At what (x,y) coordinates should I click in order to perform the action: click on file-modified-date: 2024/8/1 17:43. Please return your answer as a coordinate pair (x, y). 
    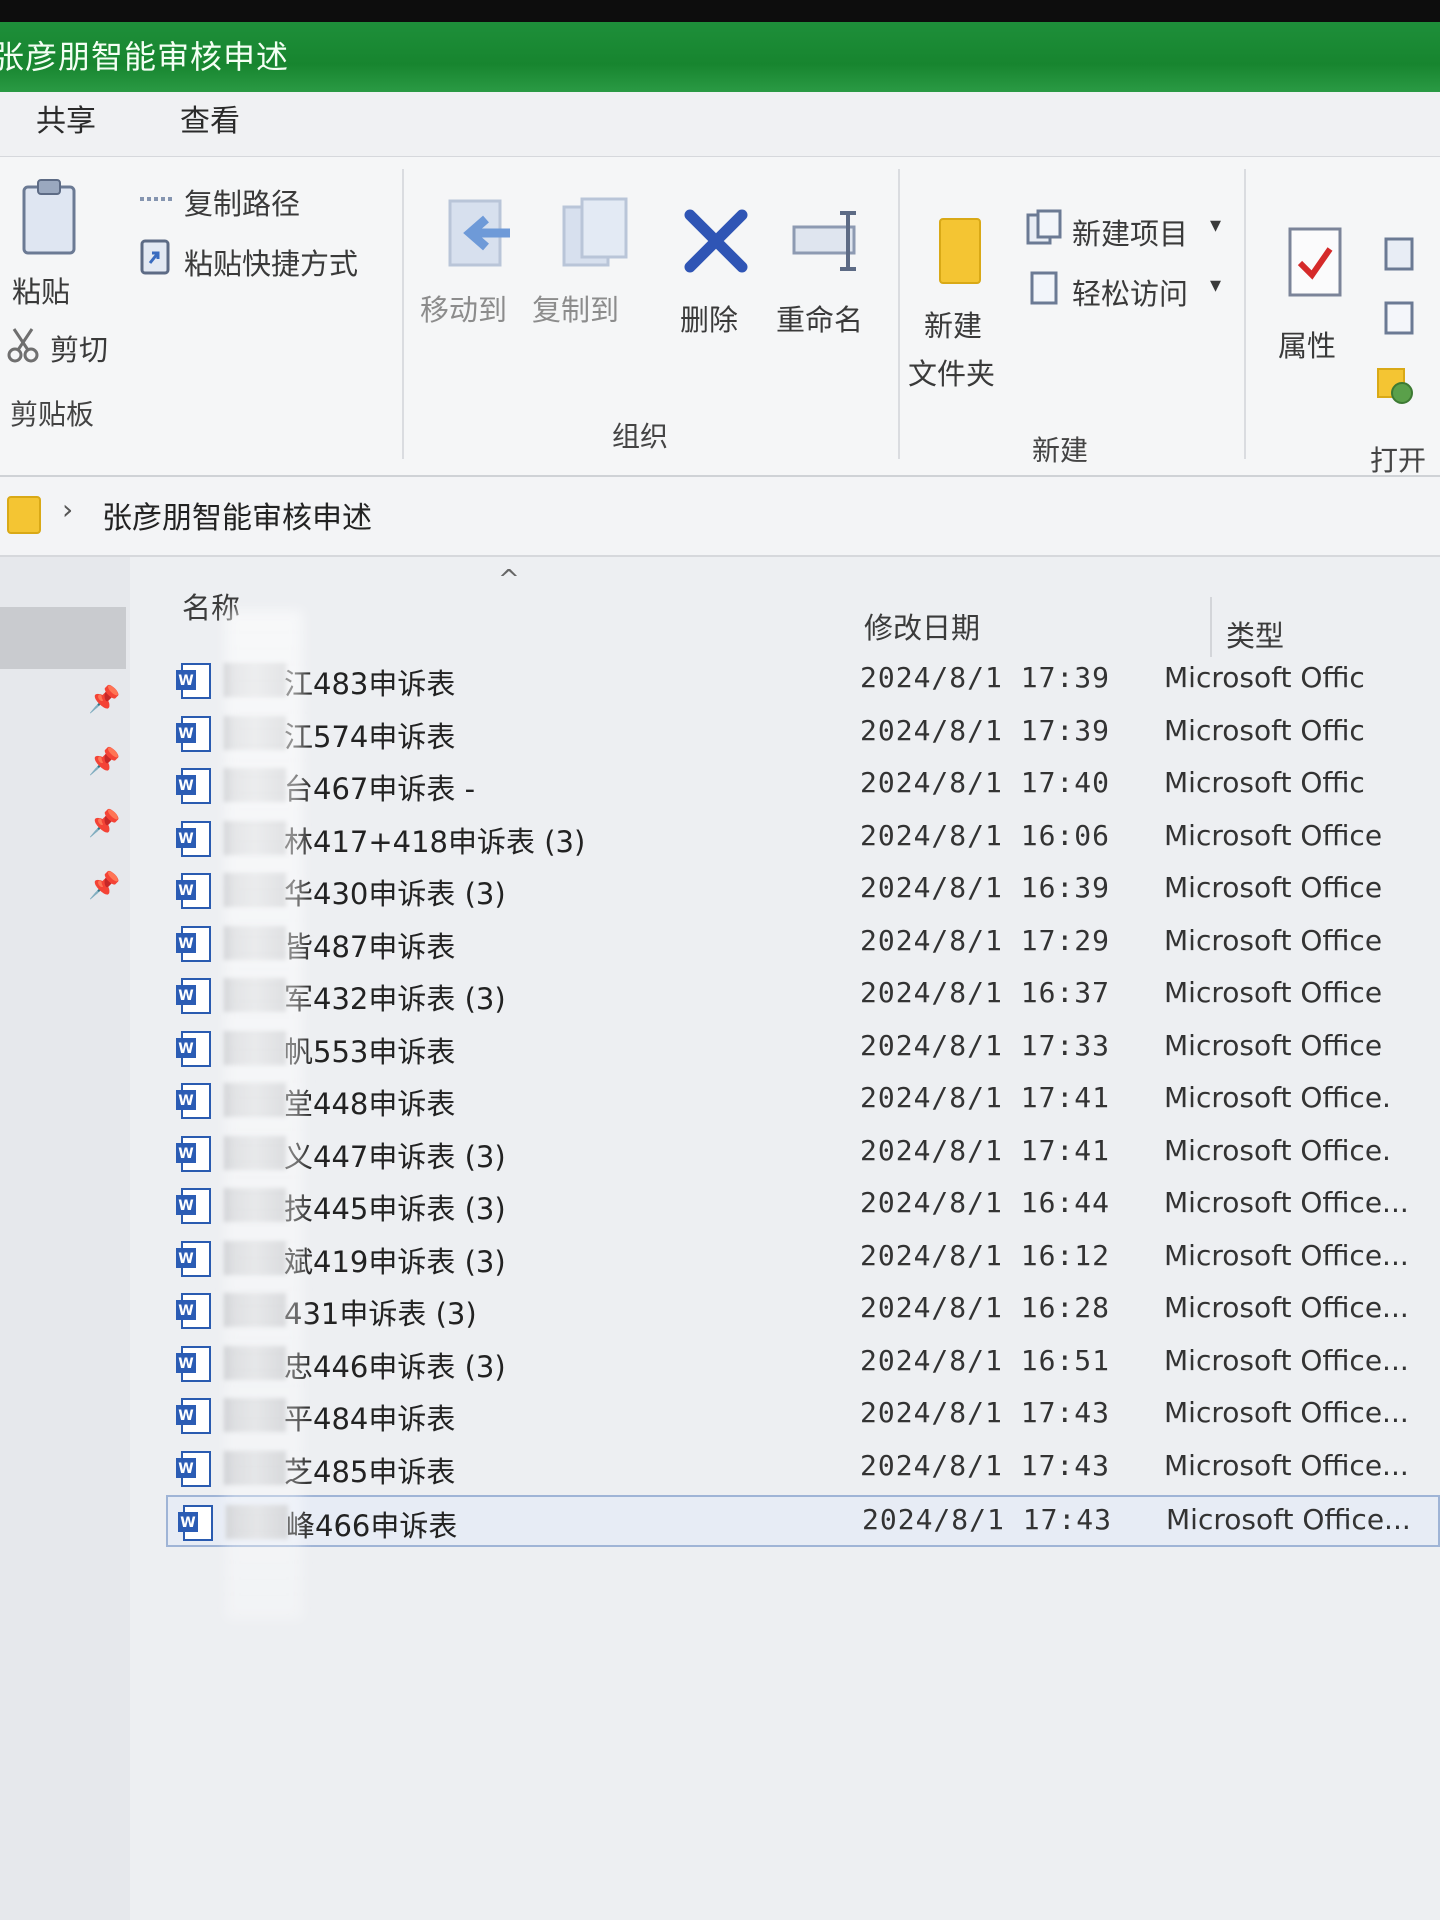
    Looking at the image, I should click on (985, 1465).